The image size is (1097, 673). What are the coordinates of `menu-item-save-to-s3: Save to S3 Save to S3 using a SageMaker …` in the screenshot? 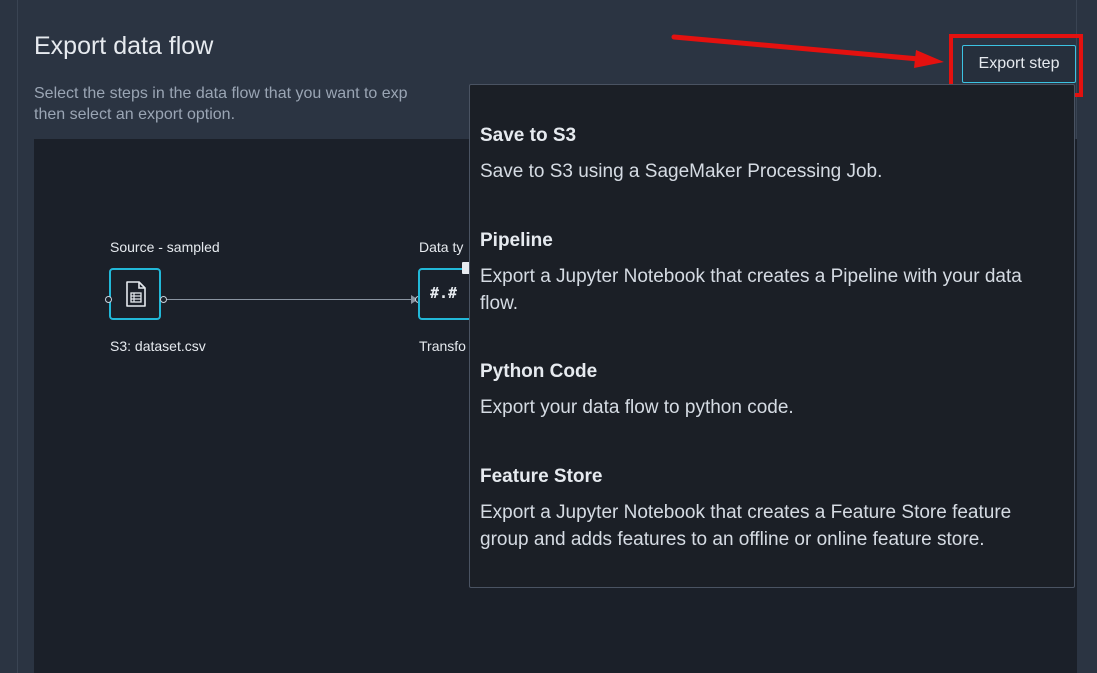 It's located at (770, 154).